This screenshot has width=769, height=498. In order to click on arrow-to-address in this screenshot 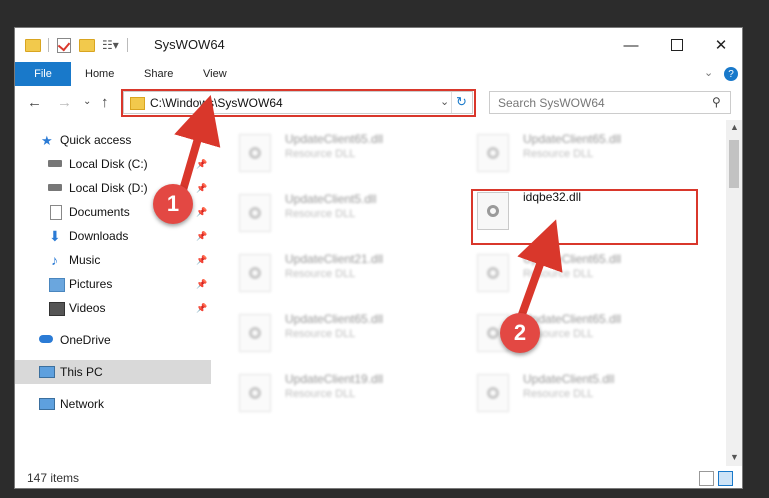, I will do `click(197, 143)`.